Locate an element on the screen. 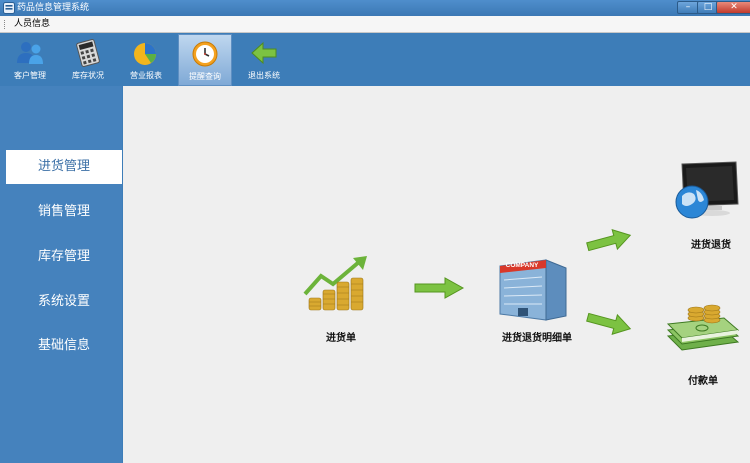 Image resolution: width=750 pixels, height=463 pixels. return-detail-node: COMPANY is located at coordinates (534, 291).